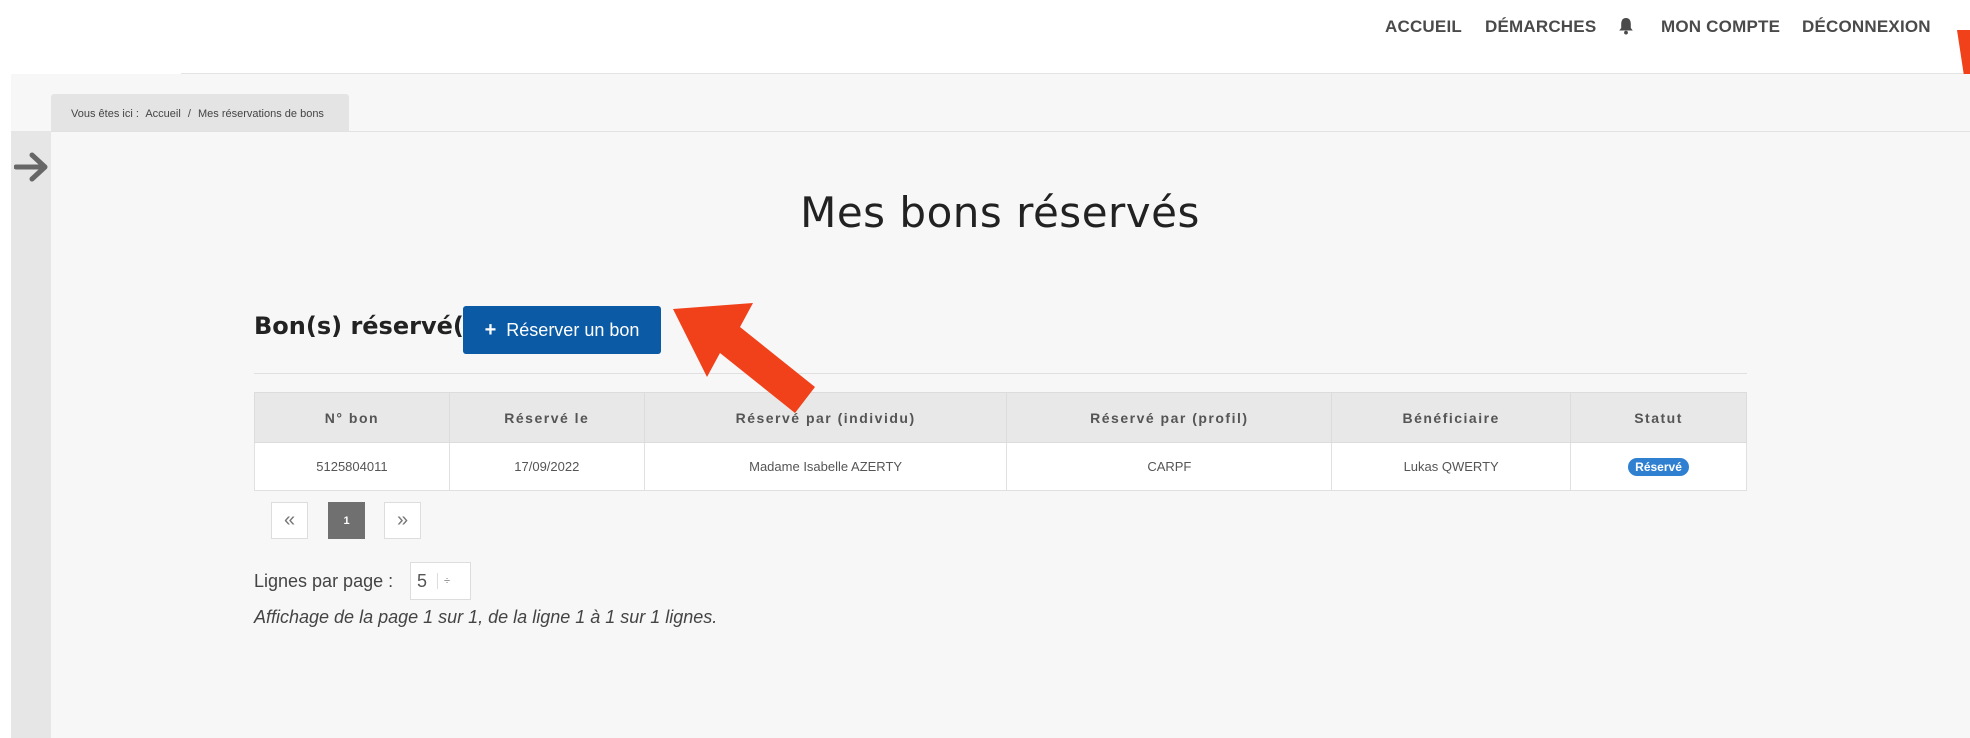 This screenshot has height=738, width=1970. Describe the element at coordinates (1626, 26) in the screenshot. I see `bell-icon` at that location.